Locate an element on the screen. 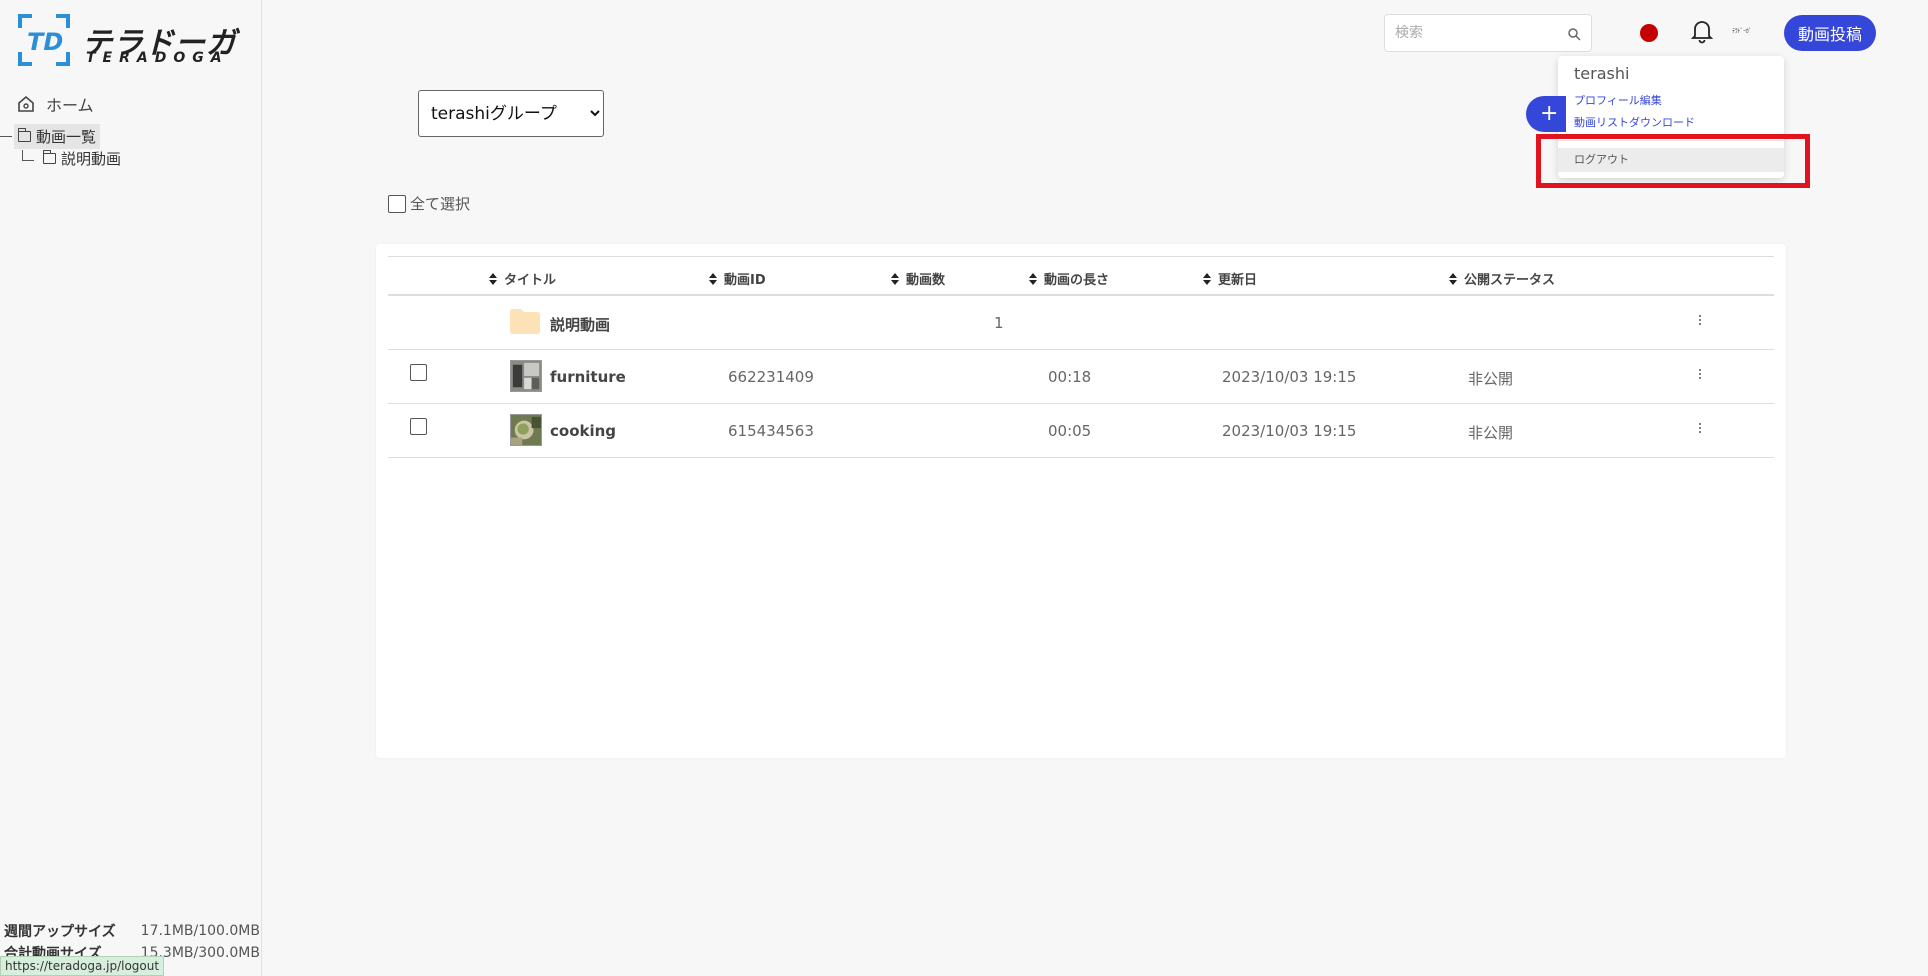  row-video-id: 615434563 is located at coordinates (771, 431).